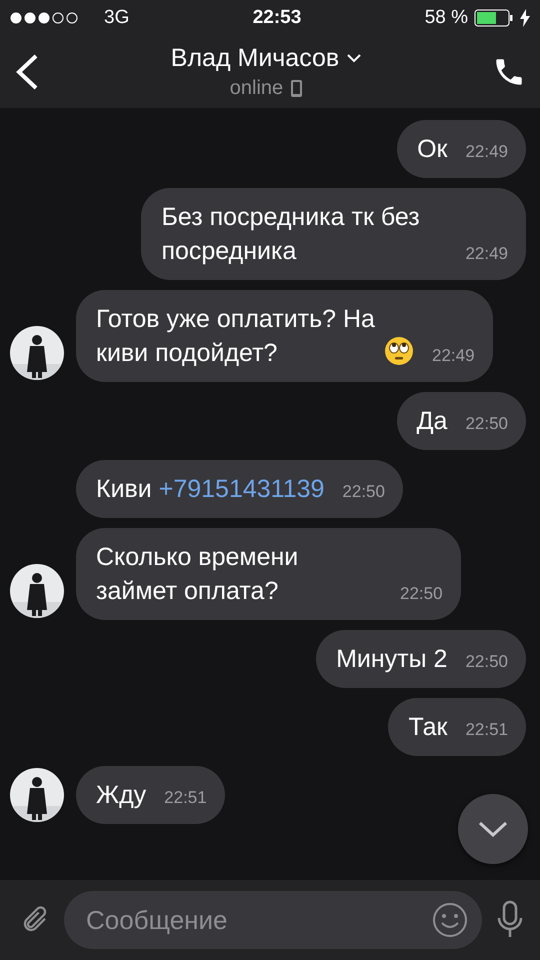 This screenshot has width=540, height=960. What do you see at coordinates (432, 421) in the screenshot?
I see `message-text: Да` at bounding box center [432, 421].